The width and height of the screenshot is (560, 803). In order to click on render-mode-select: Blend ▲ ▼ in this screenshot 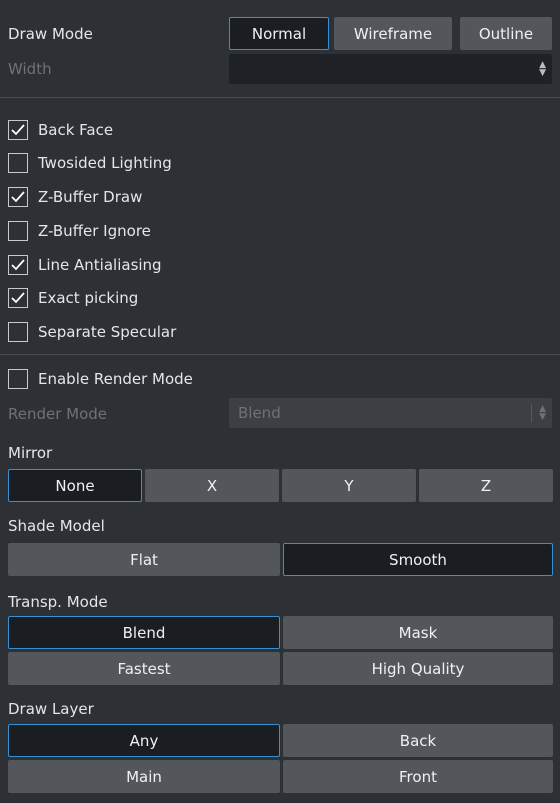, I will do `click(390, 413)`.